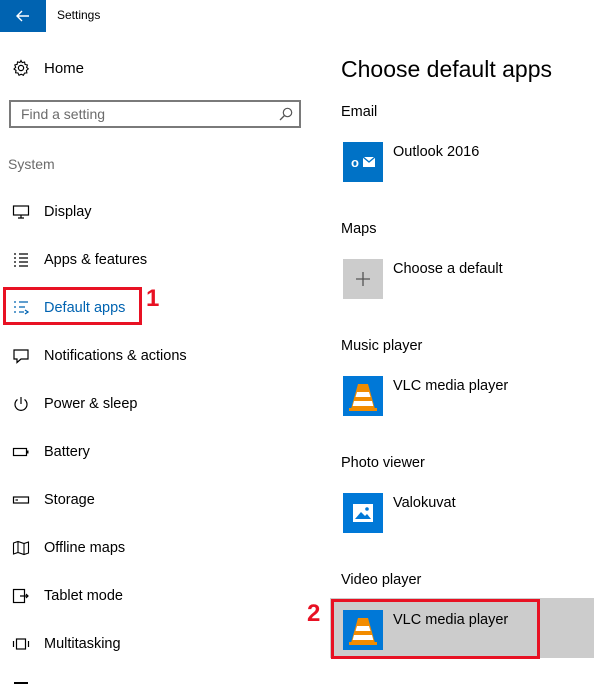 Image resolution: width=594 pixels, height=686 pixels. What do you see at coordinates (448, 269) in the screenshot?
I see `app-name: Choose a default` at bounding box center [448, 269].